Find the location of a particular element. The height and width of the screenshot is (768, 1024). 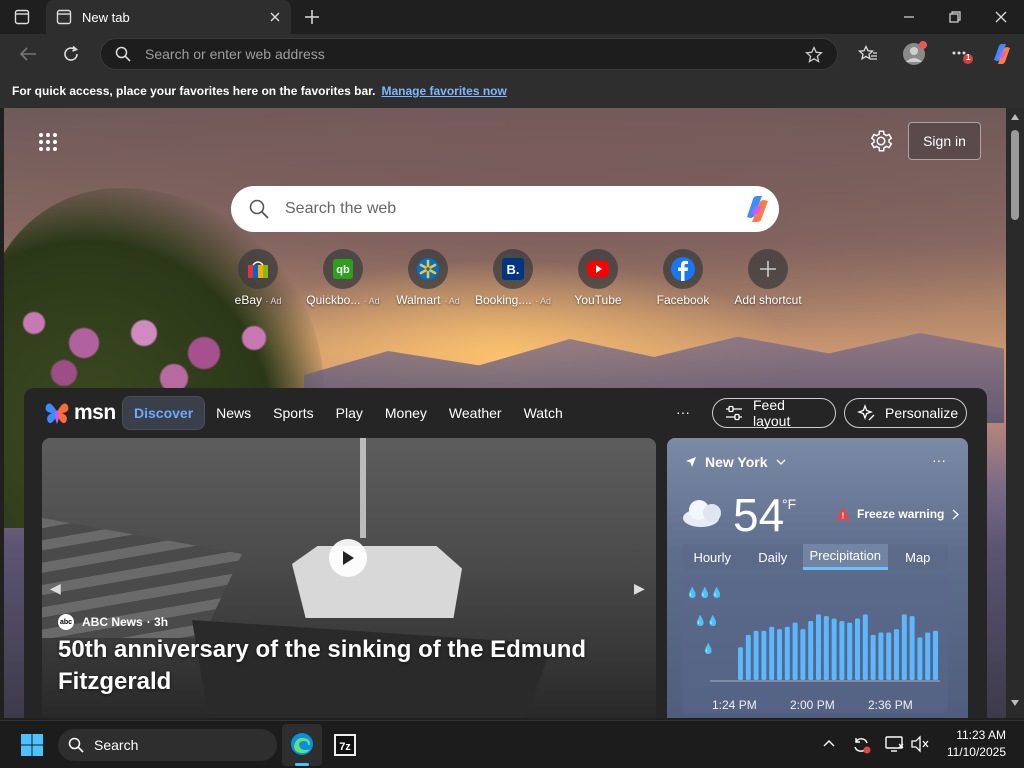

favorite-star-icon is located at coordinates (814, 55).